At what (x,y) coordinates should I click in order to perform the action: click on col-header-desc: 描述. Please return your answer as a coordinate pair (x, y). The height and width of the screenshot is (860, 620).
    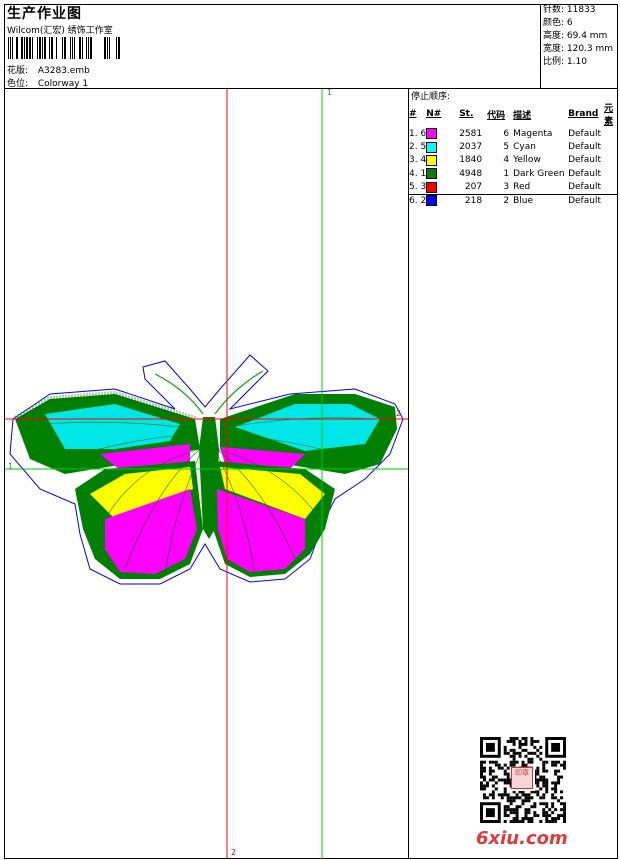
    Looking at the image, I should click on (522, 115).